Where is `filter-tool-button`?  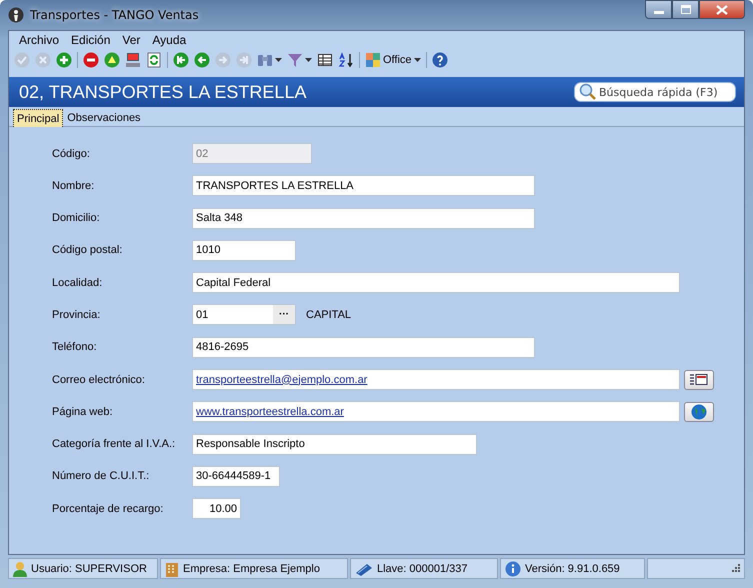 filter-tool-button is located at coordinates (299, 60).